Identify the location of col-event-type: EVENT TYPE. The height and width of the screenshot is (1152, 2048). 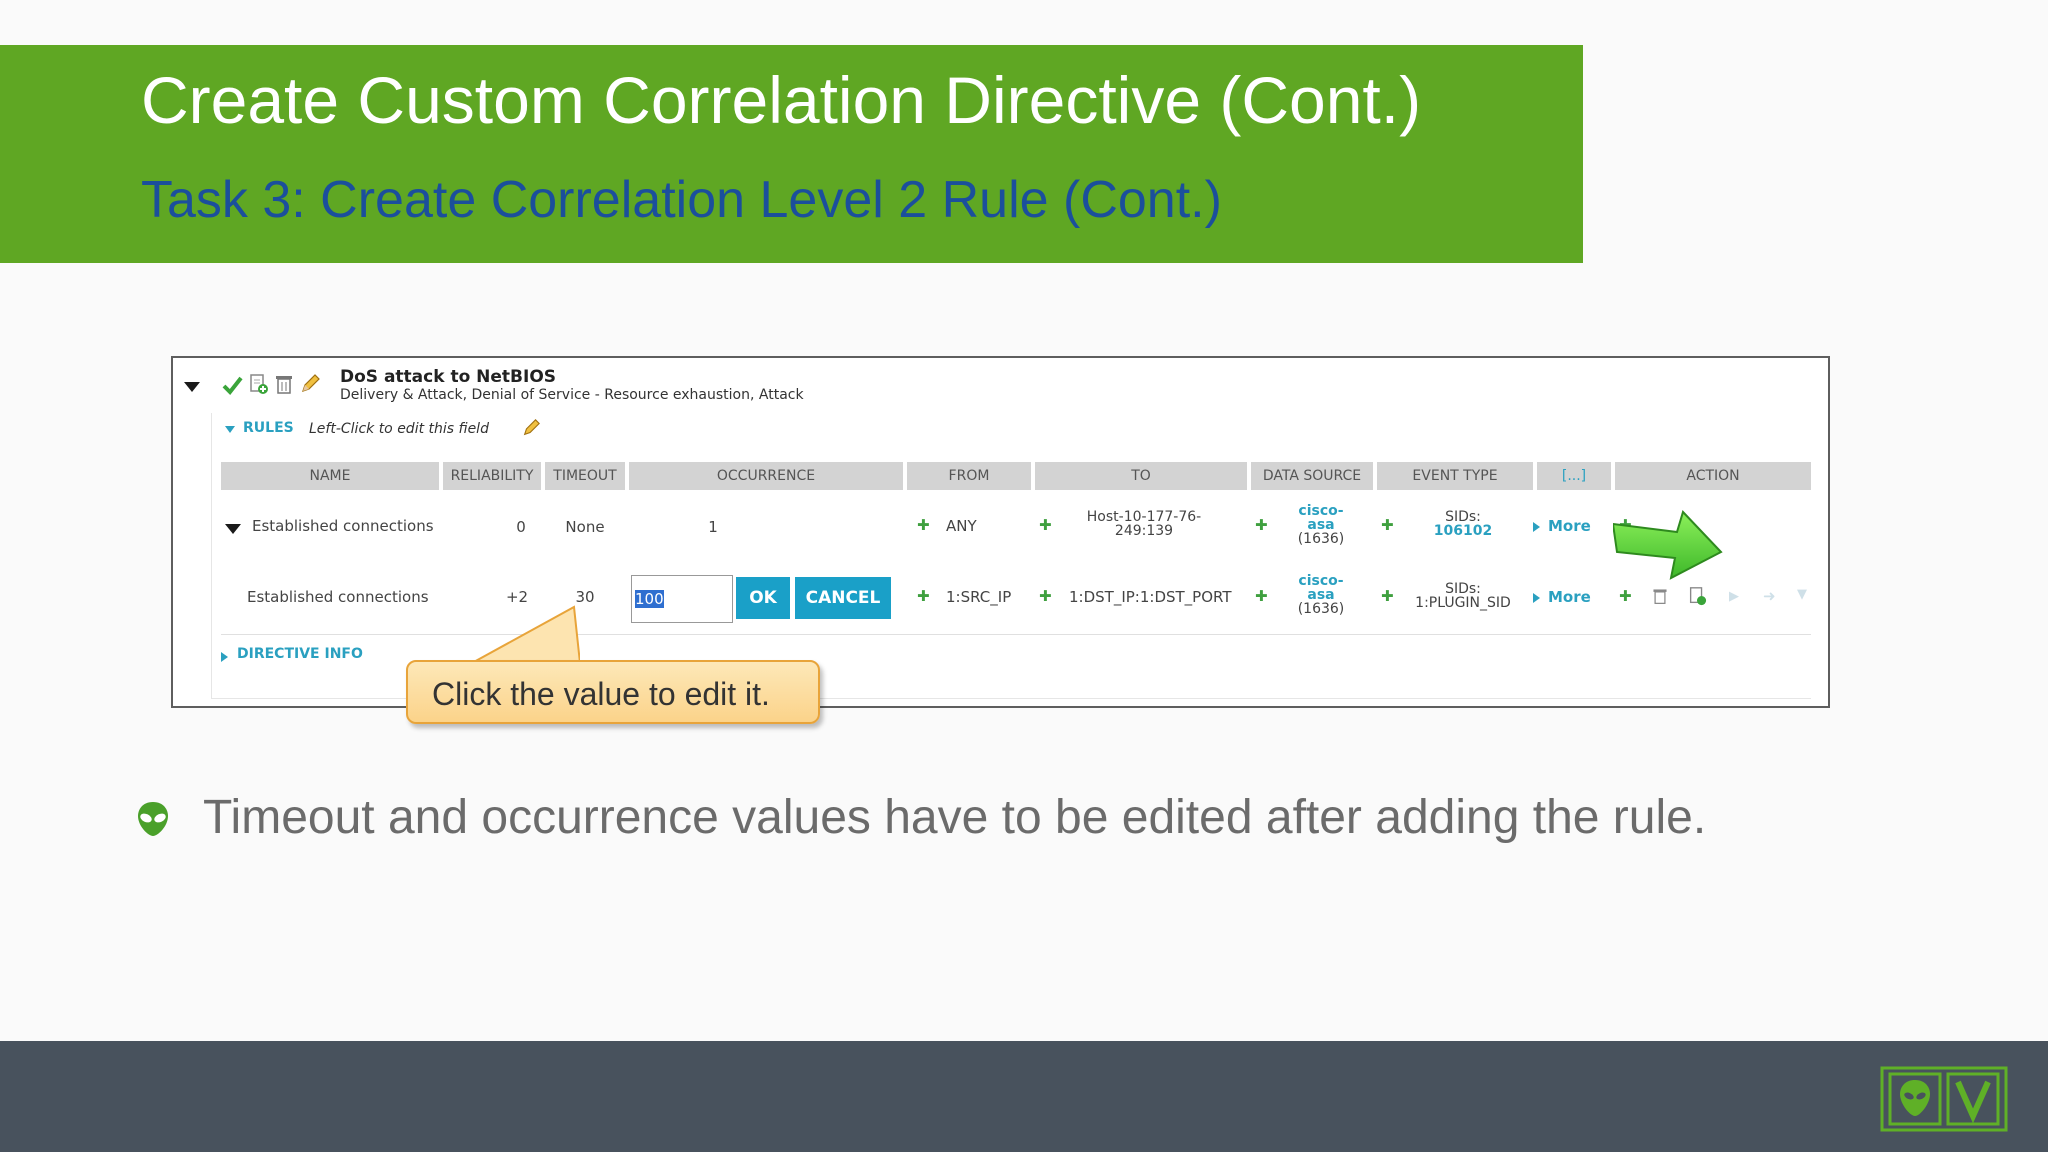
(1455, 476).